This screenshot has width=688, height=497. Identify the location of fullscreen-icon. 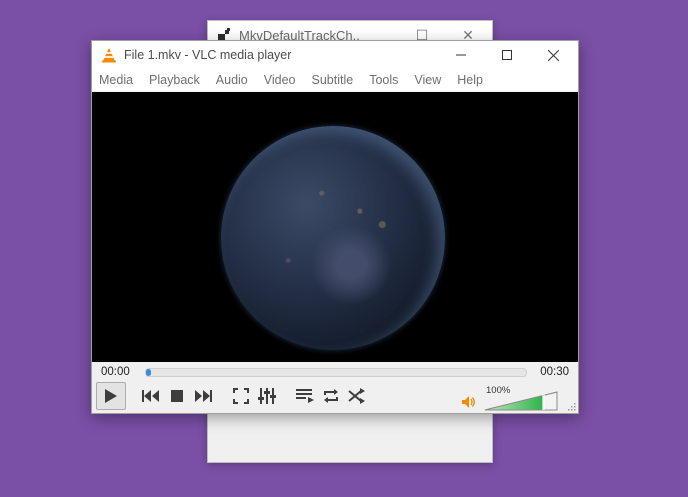
(241, 396).